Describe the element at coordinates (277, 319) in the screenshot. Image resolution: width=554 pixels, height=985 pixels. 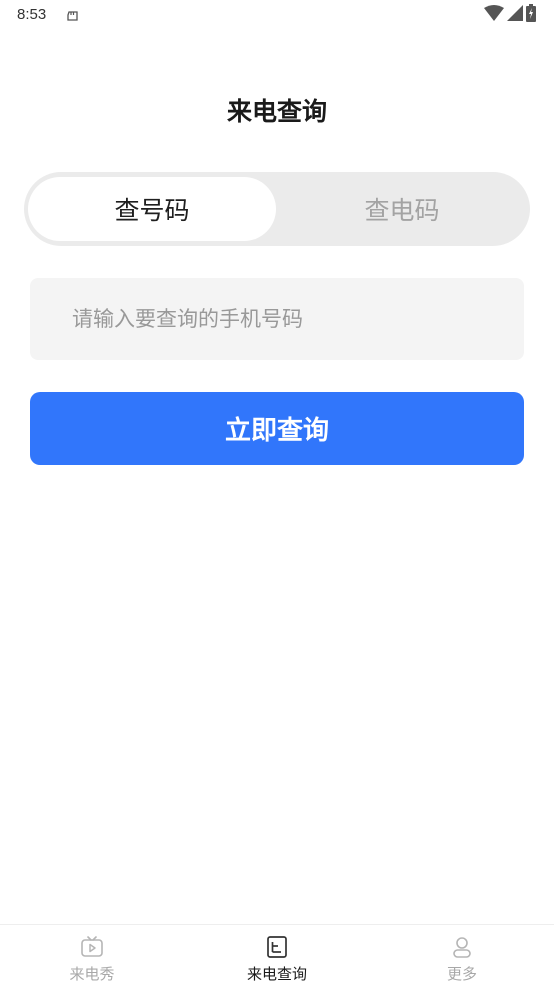
I see `phone-number-input` at that location.